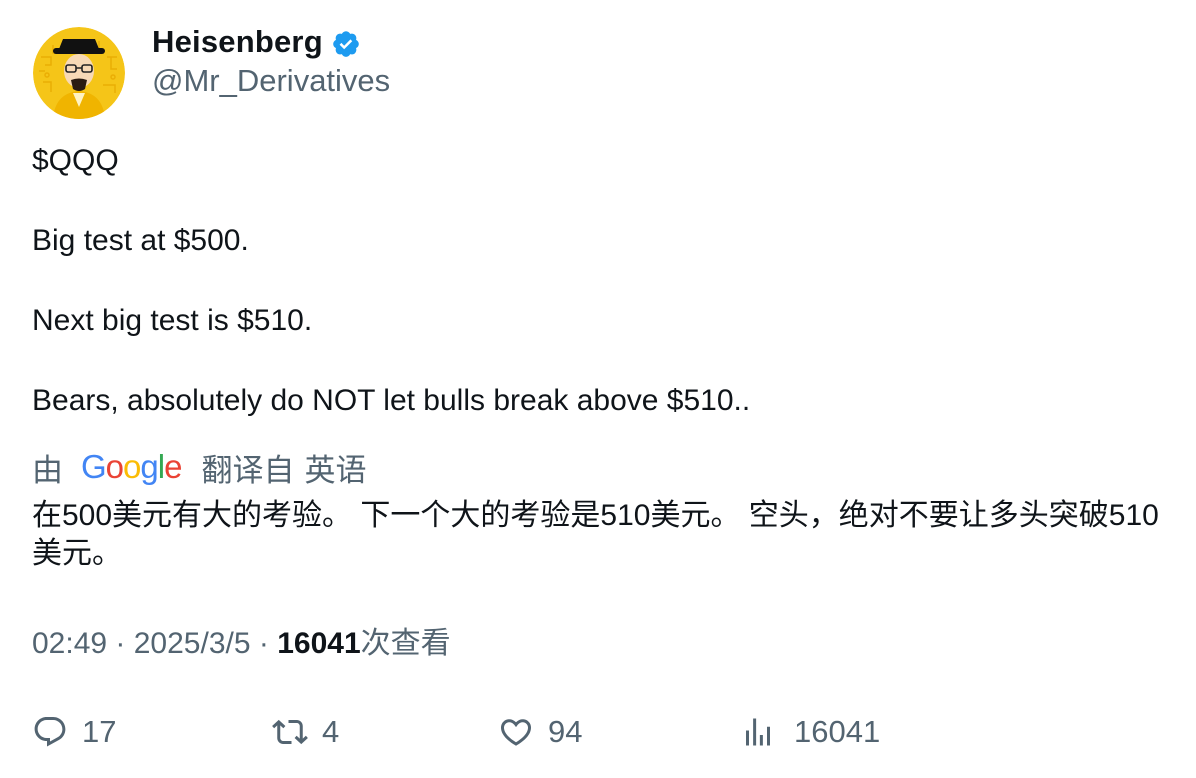 Image resolution: width=1196 pixels, height=778 pixels. I want to click on translated-from-label: 翻译自, so click(248, 470).